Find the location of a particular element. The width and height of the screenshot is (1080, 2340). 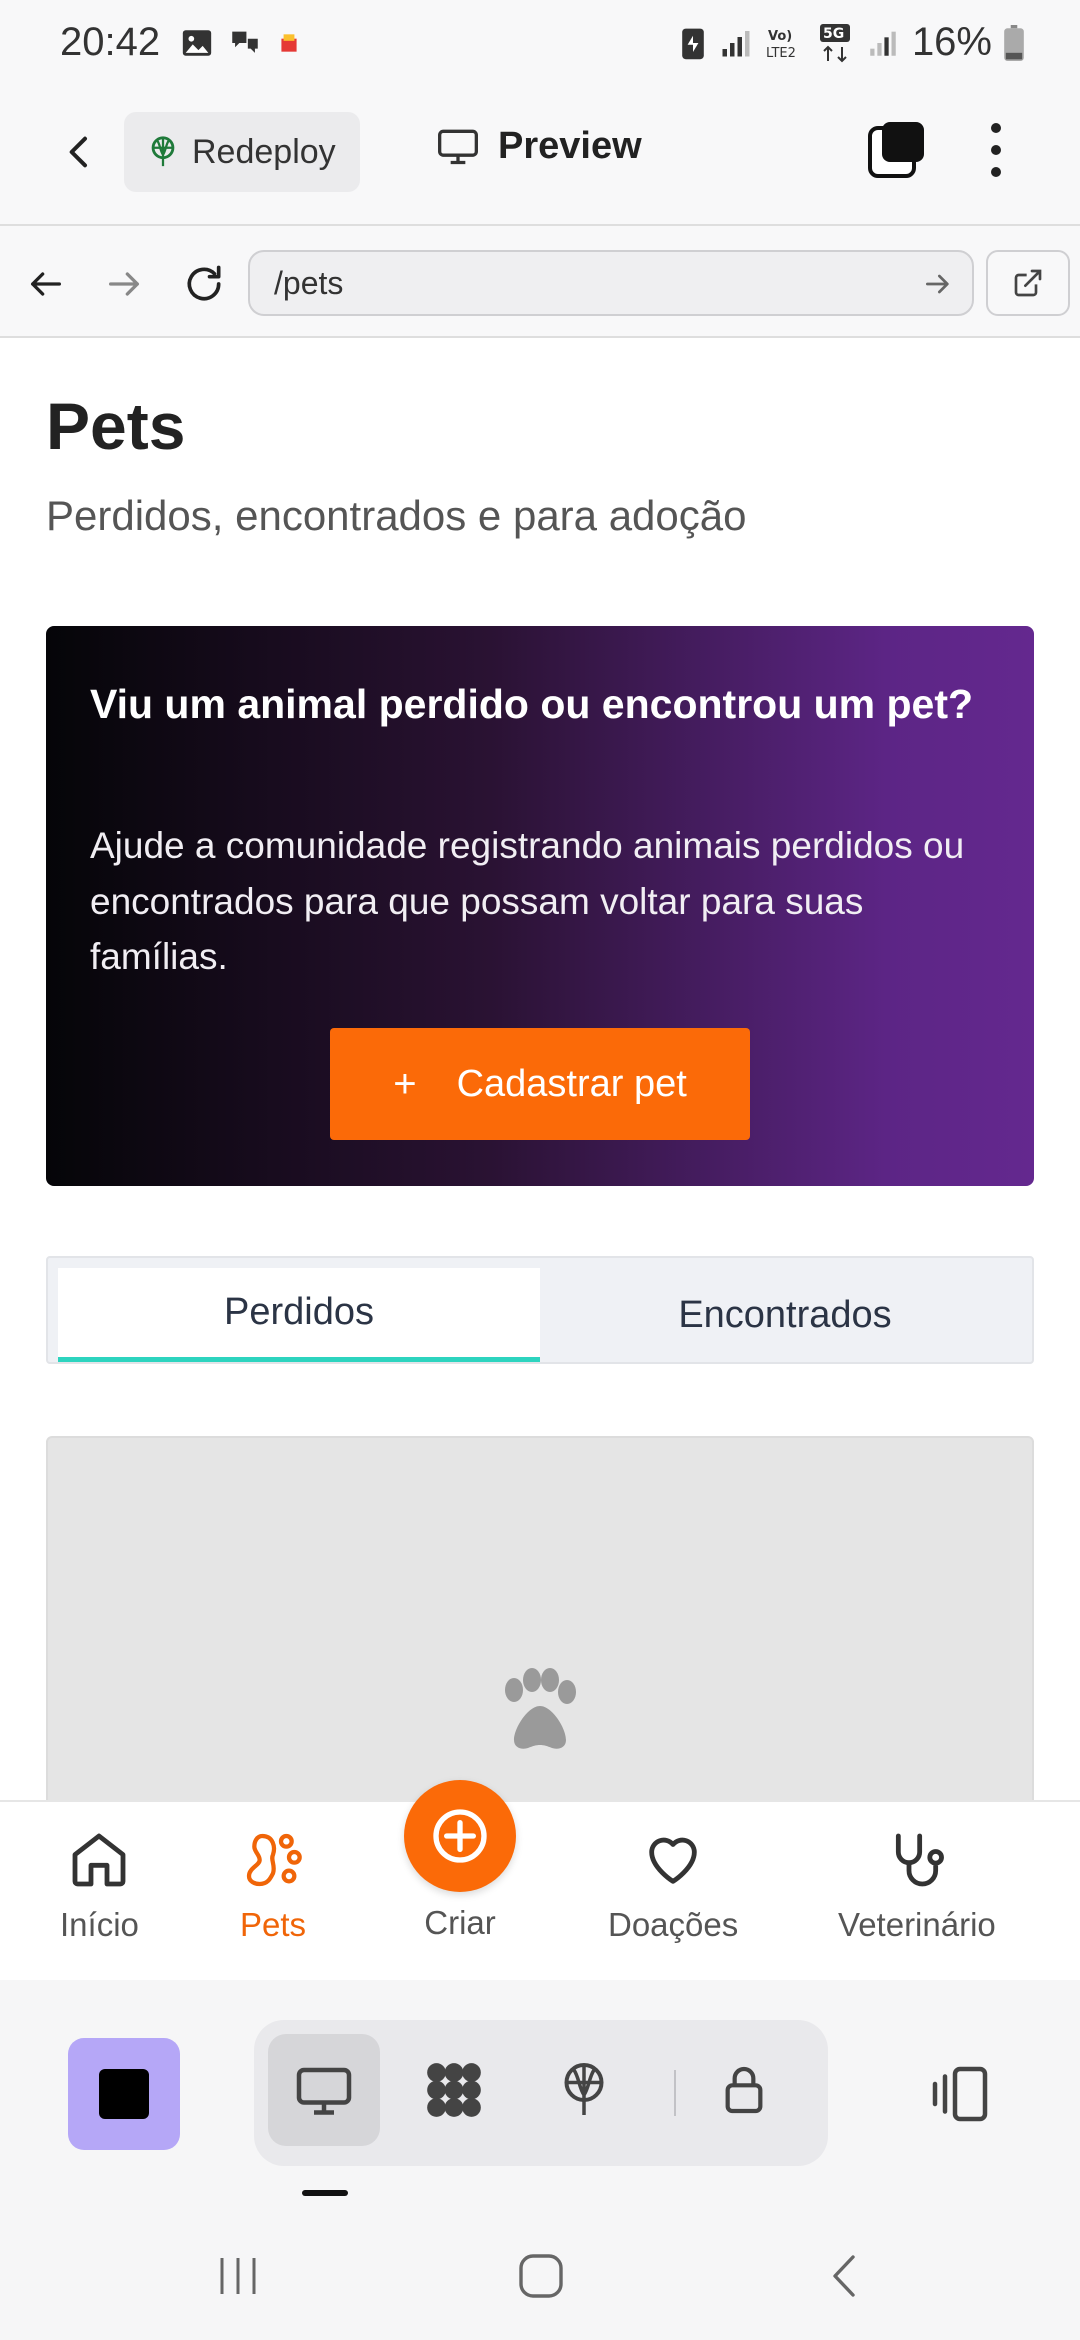

preview-mode-button is located at coordinates (324, 2090).